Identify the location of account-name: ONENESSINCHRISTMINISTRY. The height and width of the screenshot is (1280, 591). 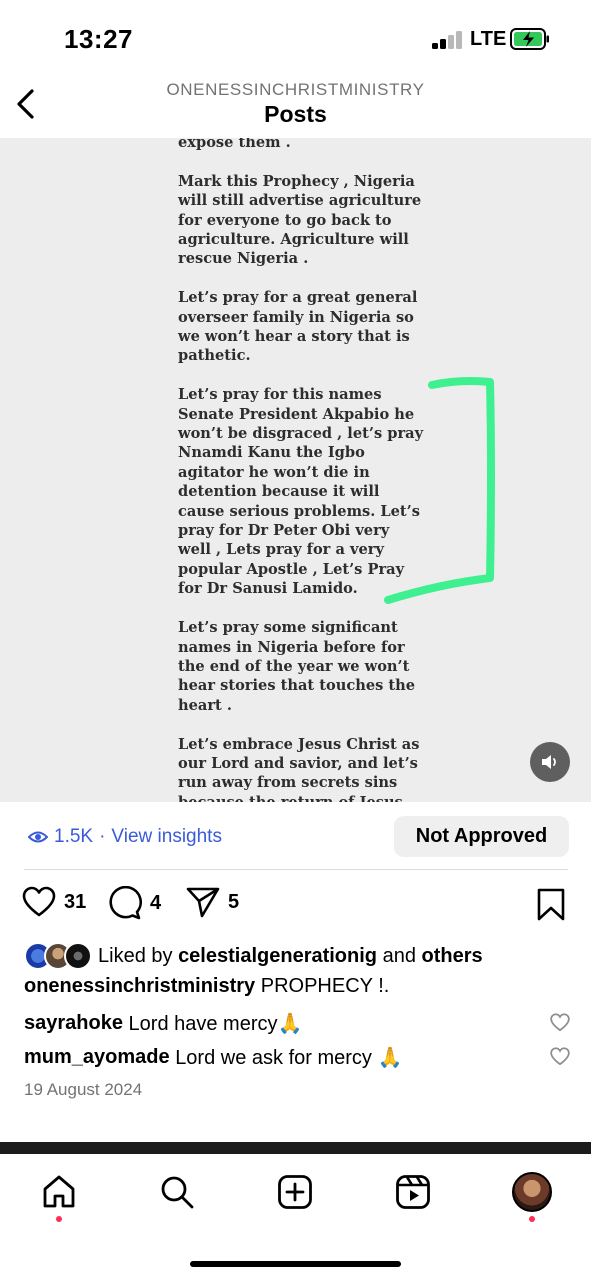
(295, 90).